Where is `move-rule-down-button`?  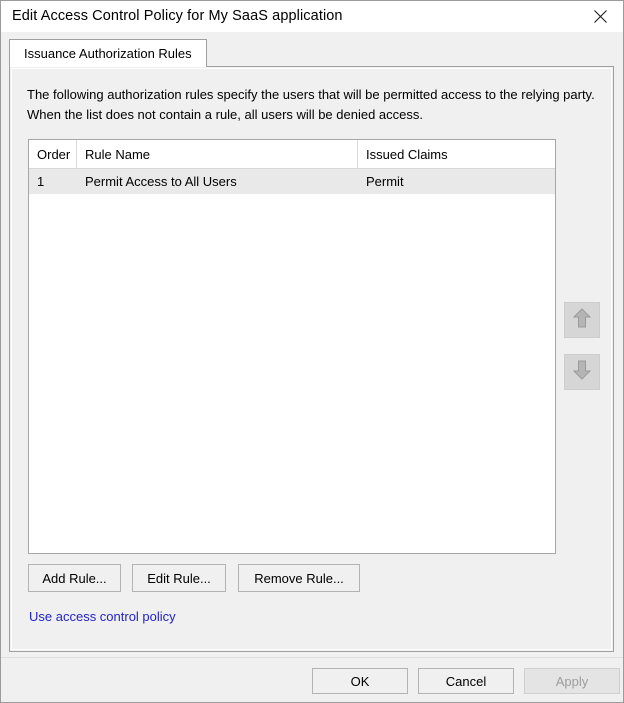
move-rule-down-button is located at coordinates (582, 372).